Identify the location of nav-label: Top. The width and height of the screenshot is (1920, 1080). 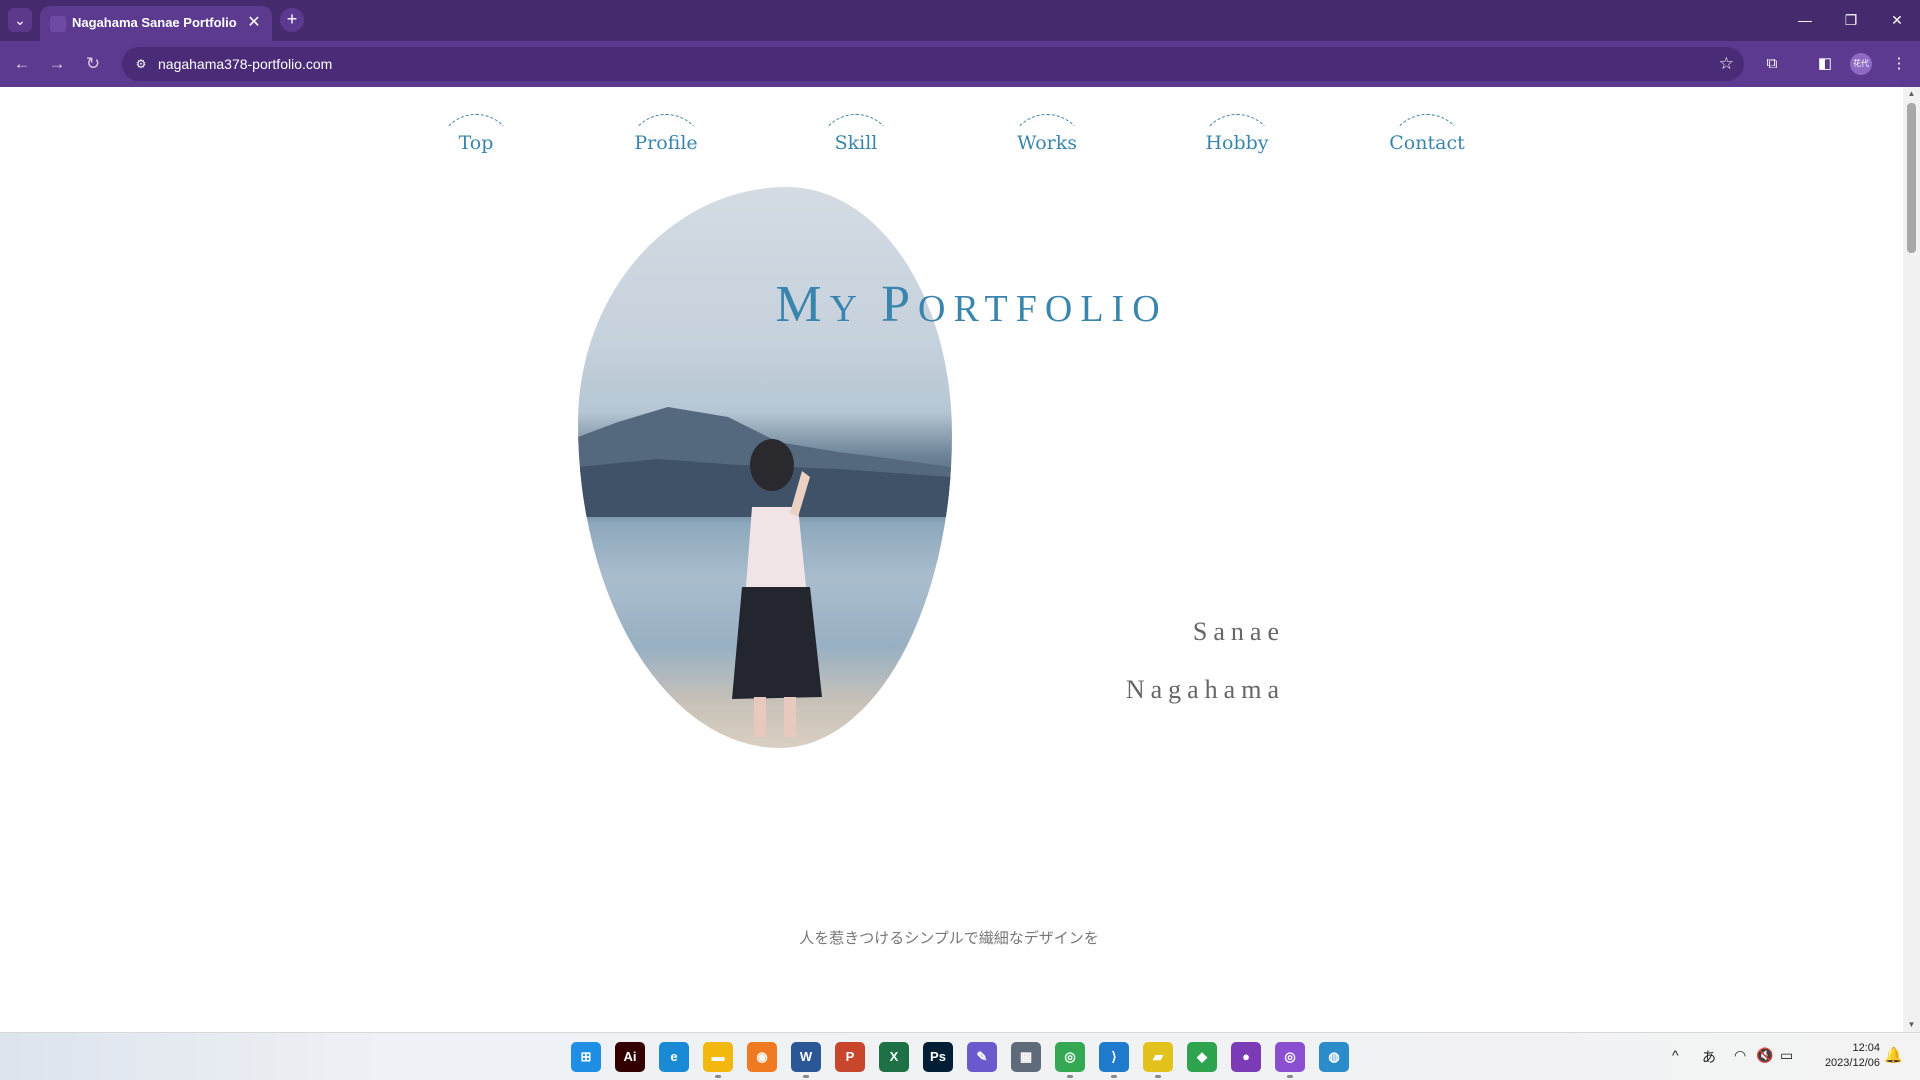
(476, 143).